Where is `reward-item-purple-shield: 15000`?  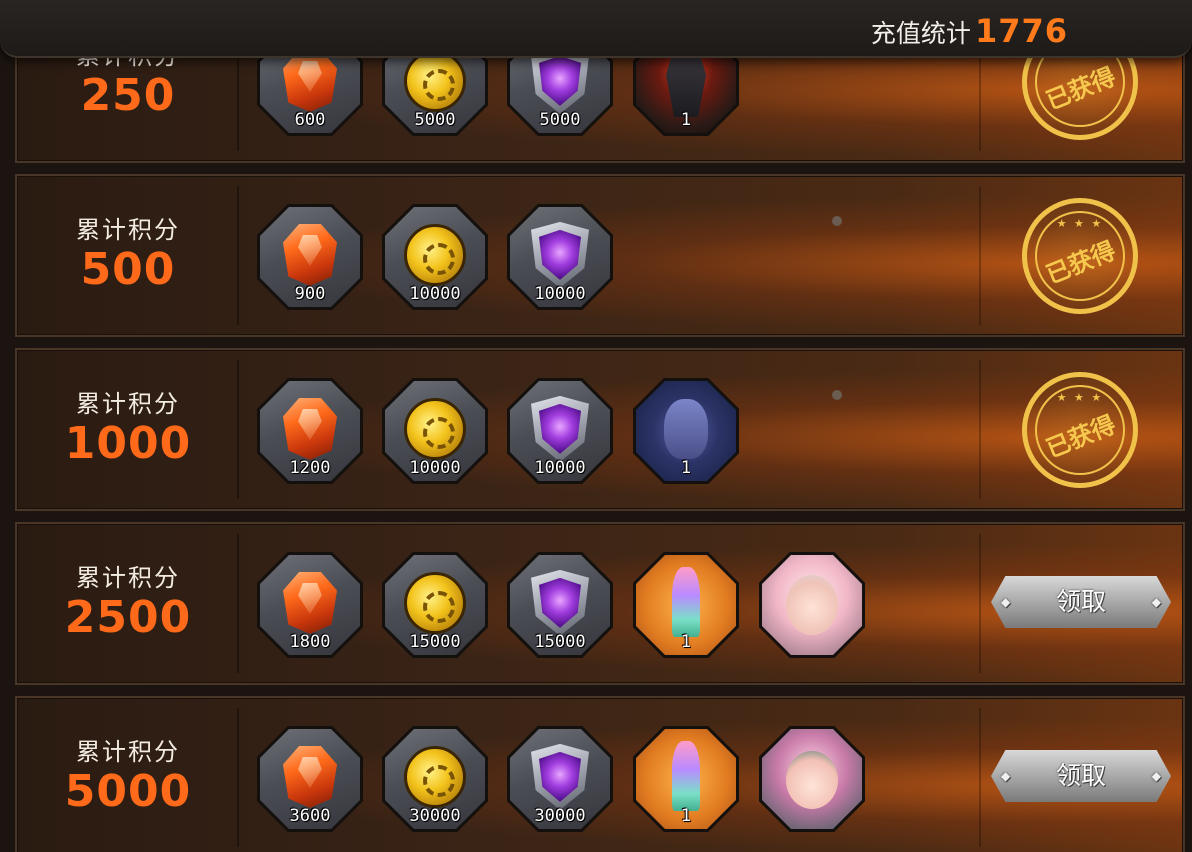
reward-item-purple-shield: 15000 is located at coordinates (560, 605).